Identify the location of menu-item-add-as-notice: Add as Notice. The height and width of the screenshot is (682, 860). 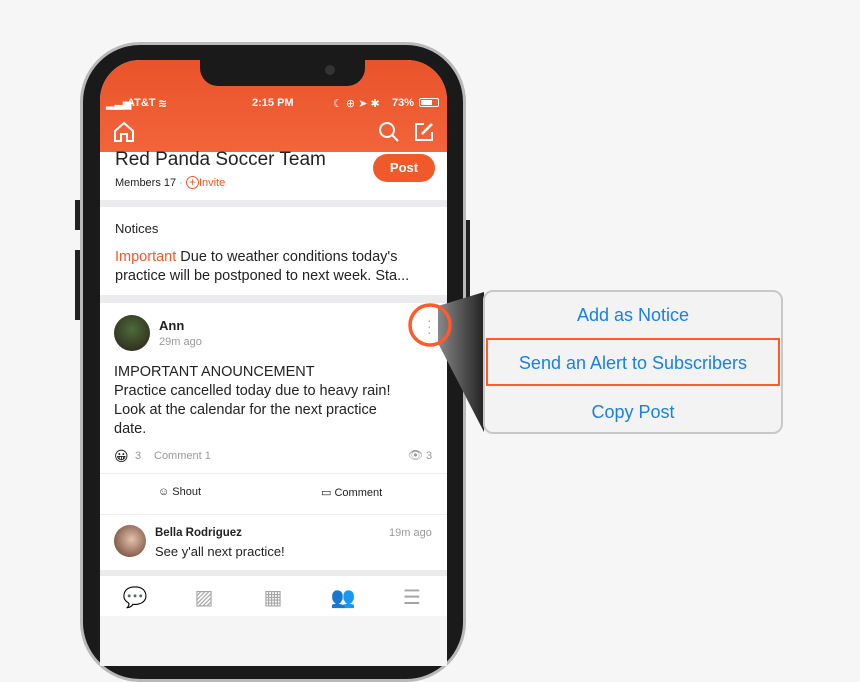
(633, 315).